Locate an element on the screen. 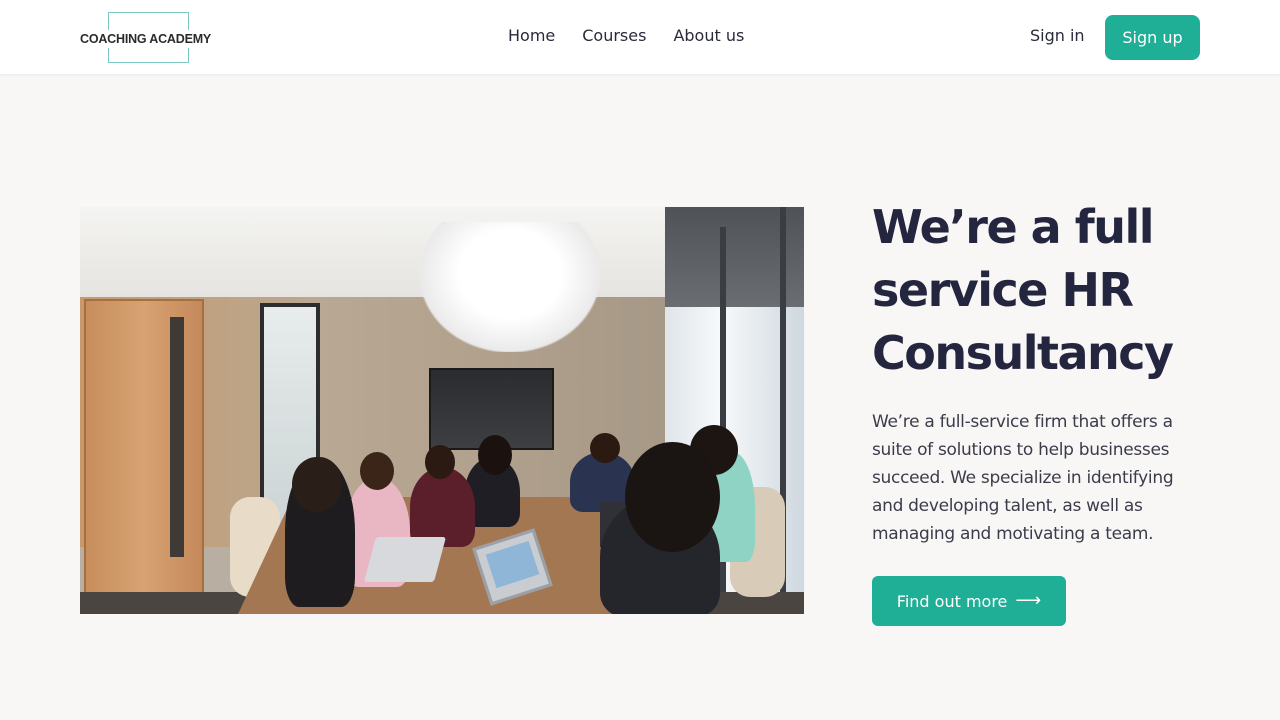  find-out-more-label: Find out more is located at coordinates (952, 601).